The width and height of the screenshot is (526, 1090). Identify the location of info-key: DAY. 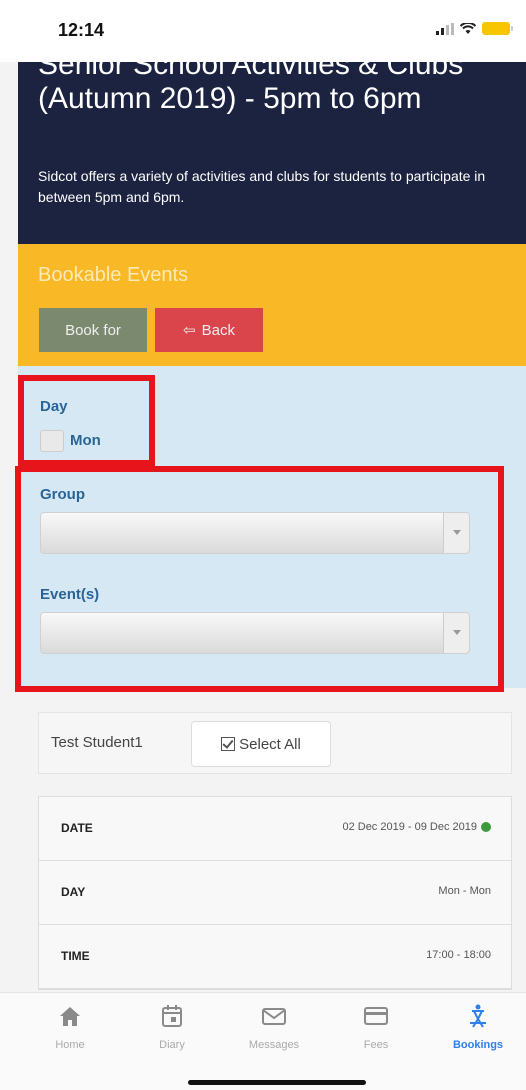
(73, 892).